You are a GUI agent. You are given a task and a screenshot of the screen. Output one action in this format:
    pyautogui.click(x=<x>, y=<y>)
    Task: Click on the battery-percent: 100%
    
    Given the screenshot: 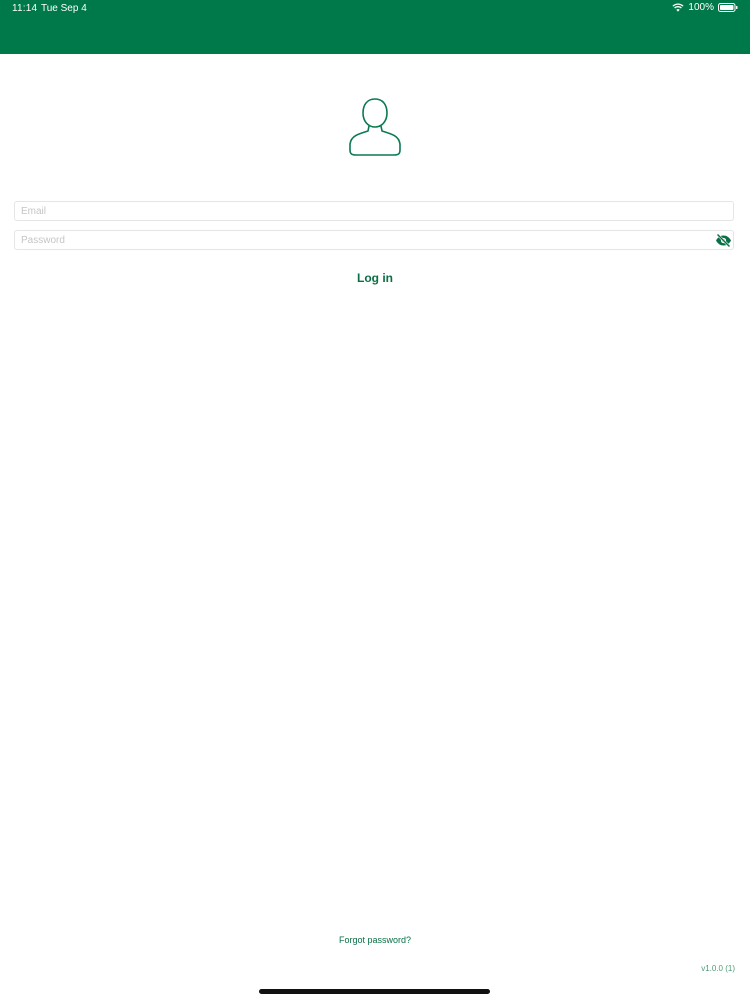 What is the action you would take?
    pyautogui.click(x=701, y=7)
    